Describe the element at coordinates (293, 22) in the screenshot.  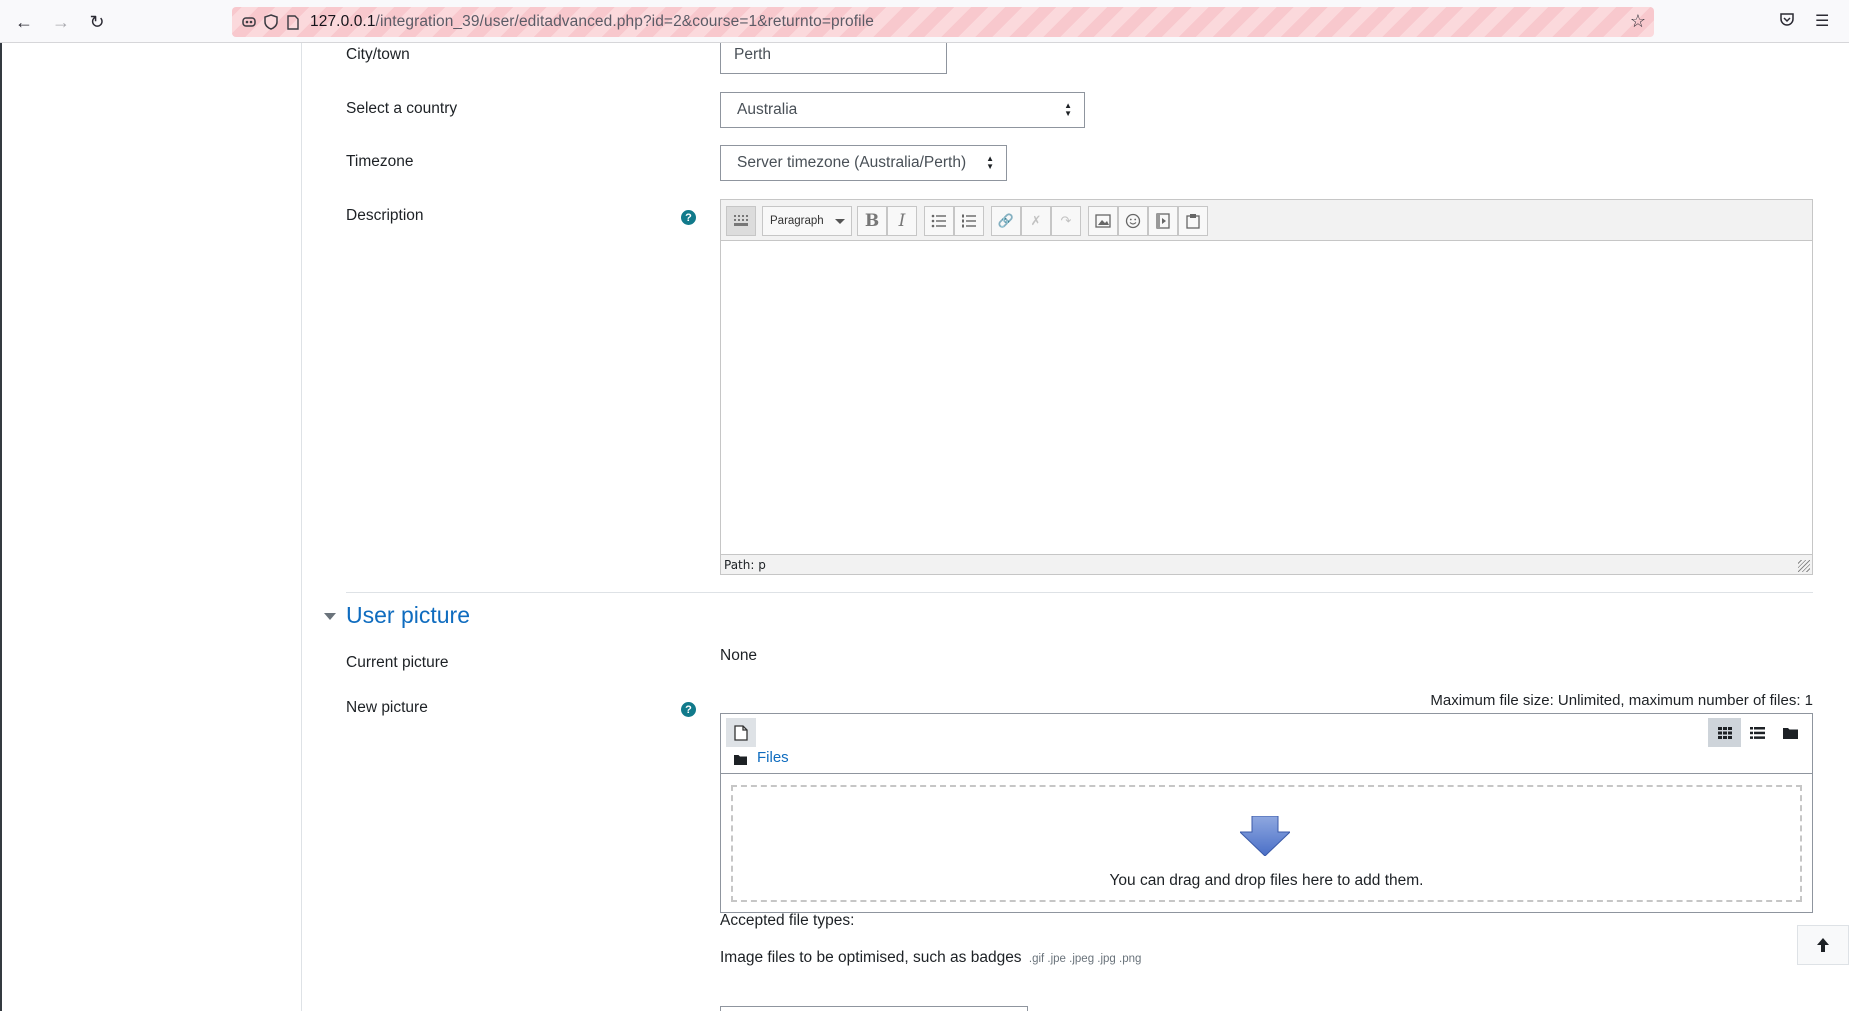
I see `page-icon` at that location.